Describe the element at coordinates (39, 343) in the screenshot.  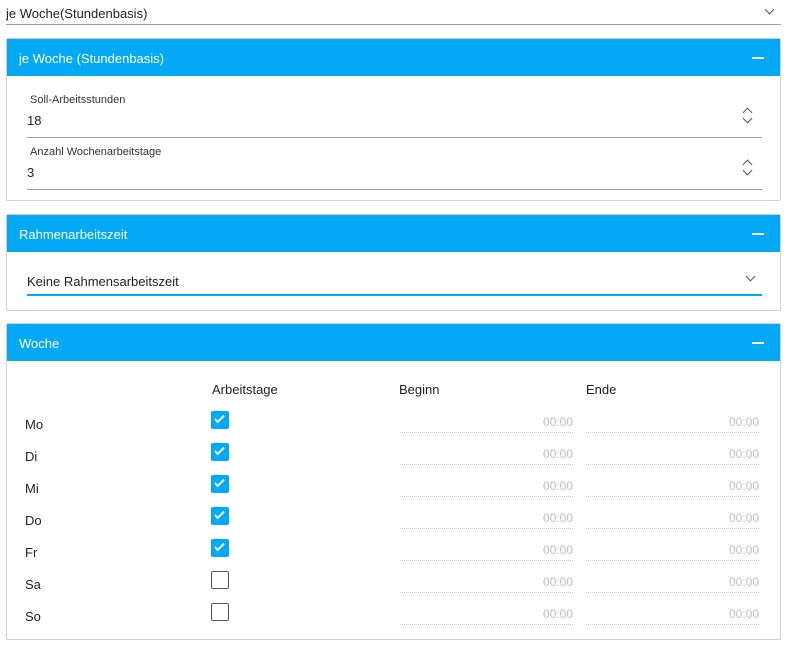
I see `week-panel-title: Woche` at that location.